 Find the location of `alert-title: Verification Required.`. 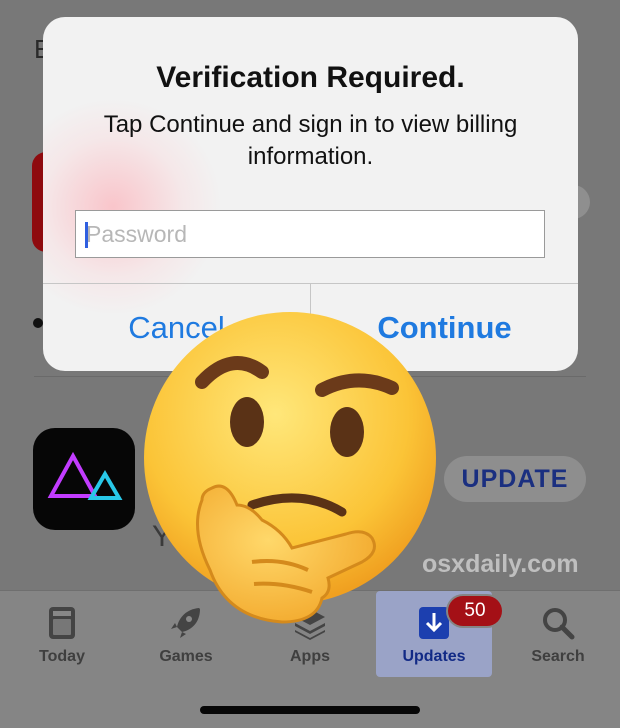

alert-title: Verification Required. is located at coordinates (310, 77).